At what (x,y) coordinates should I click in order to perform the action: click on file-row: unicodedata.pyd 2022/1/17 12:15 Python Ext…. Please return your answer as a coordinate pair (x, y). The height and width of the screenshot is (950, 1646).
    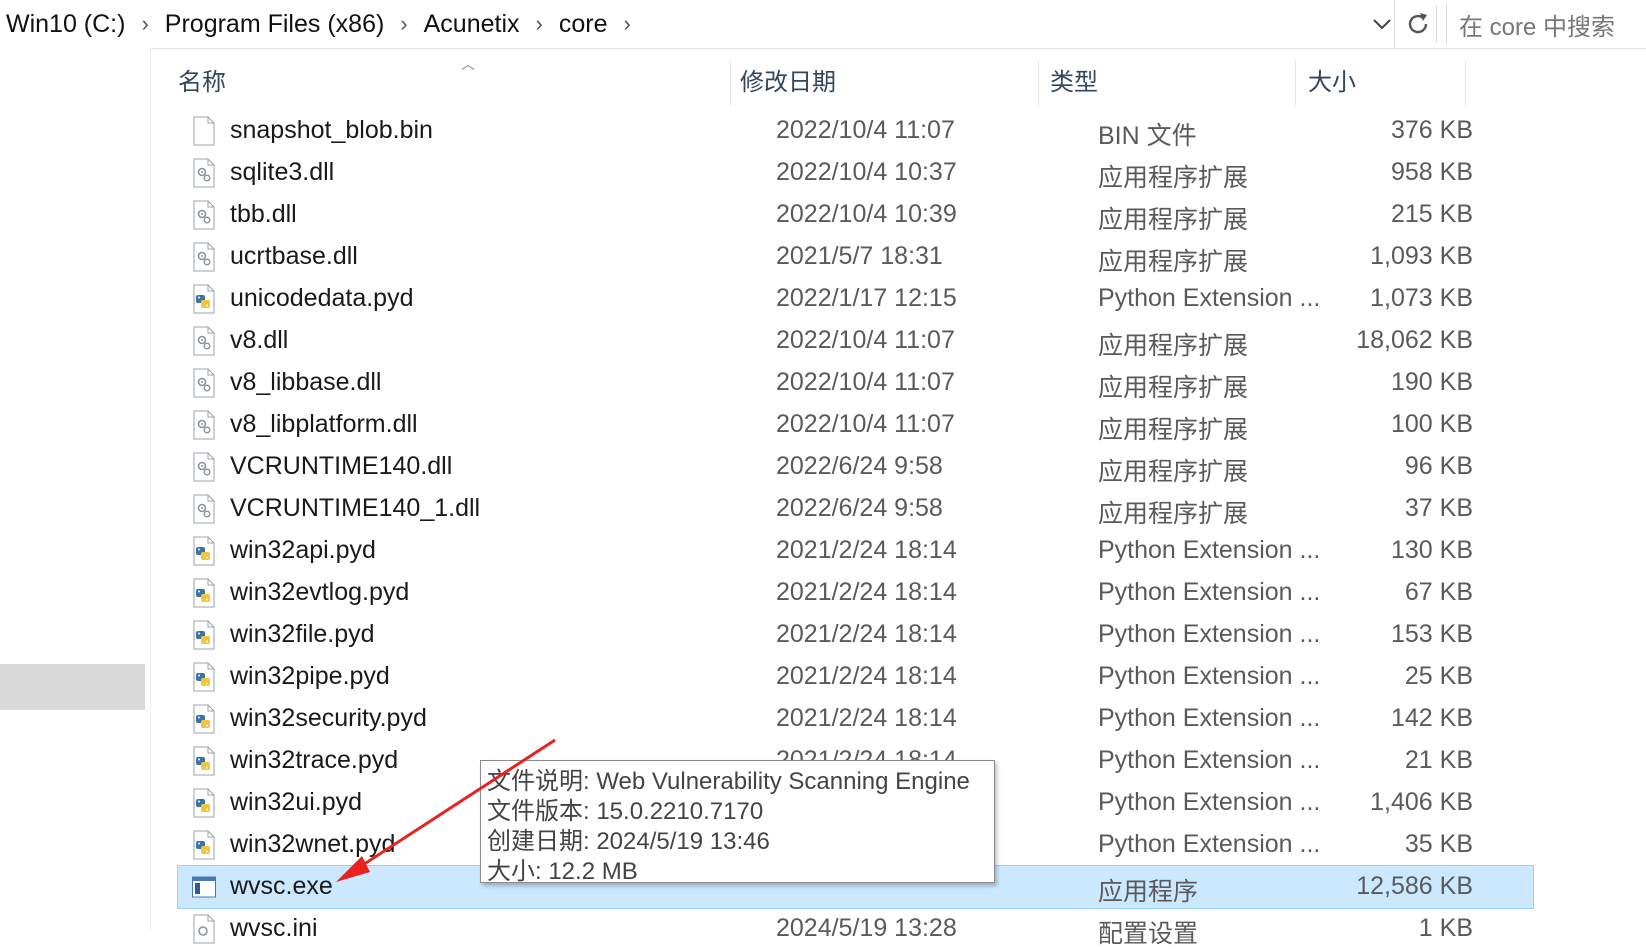
    Looking at the image, I should click on (855, 299).